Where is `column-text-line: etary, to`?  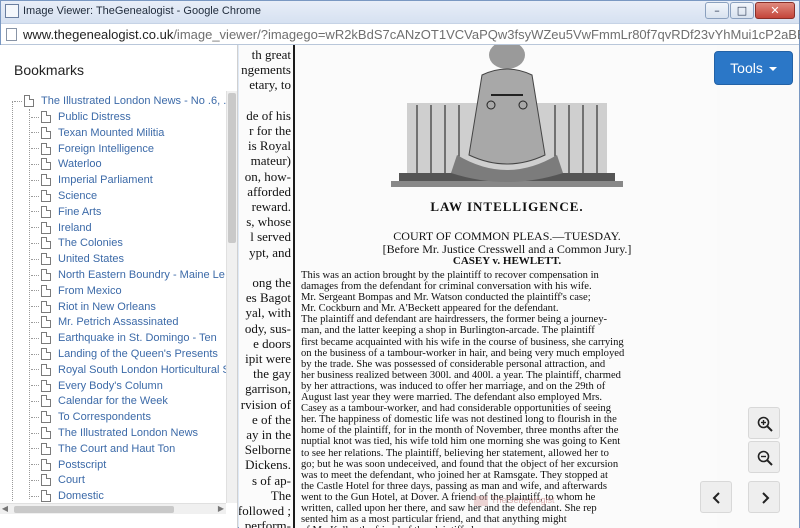 column-text-line: etary, to is located at coordinates (270, 85).